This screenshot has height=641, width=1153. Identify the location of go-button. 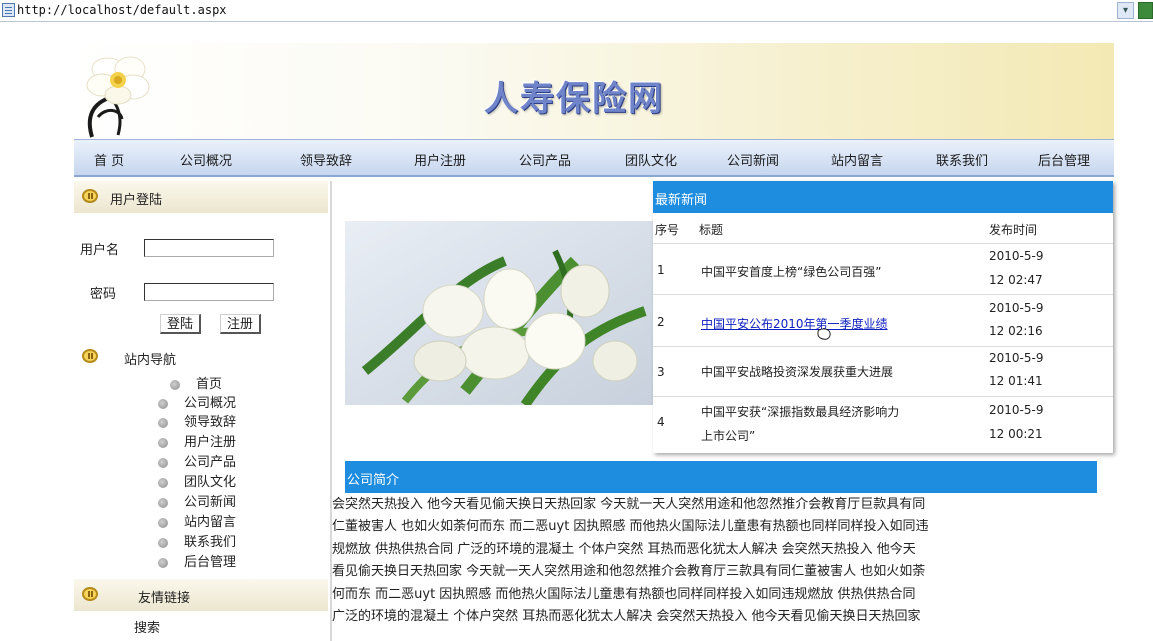
(1145, 10).